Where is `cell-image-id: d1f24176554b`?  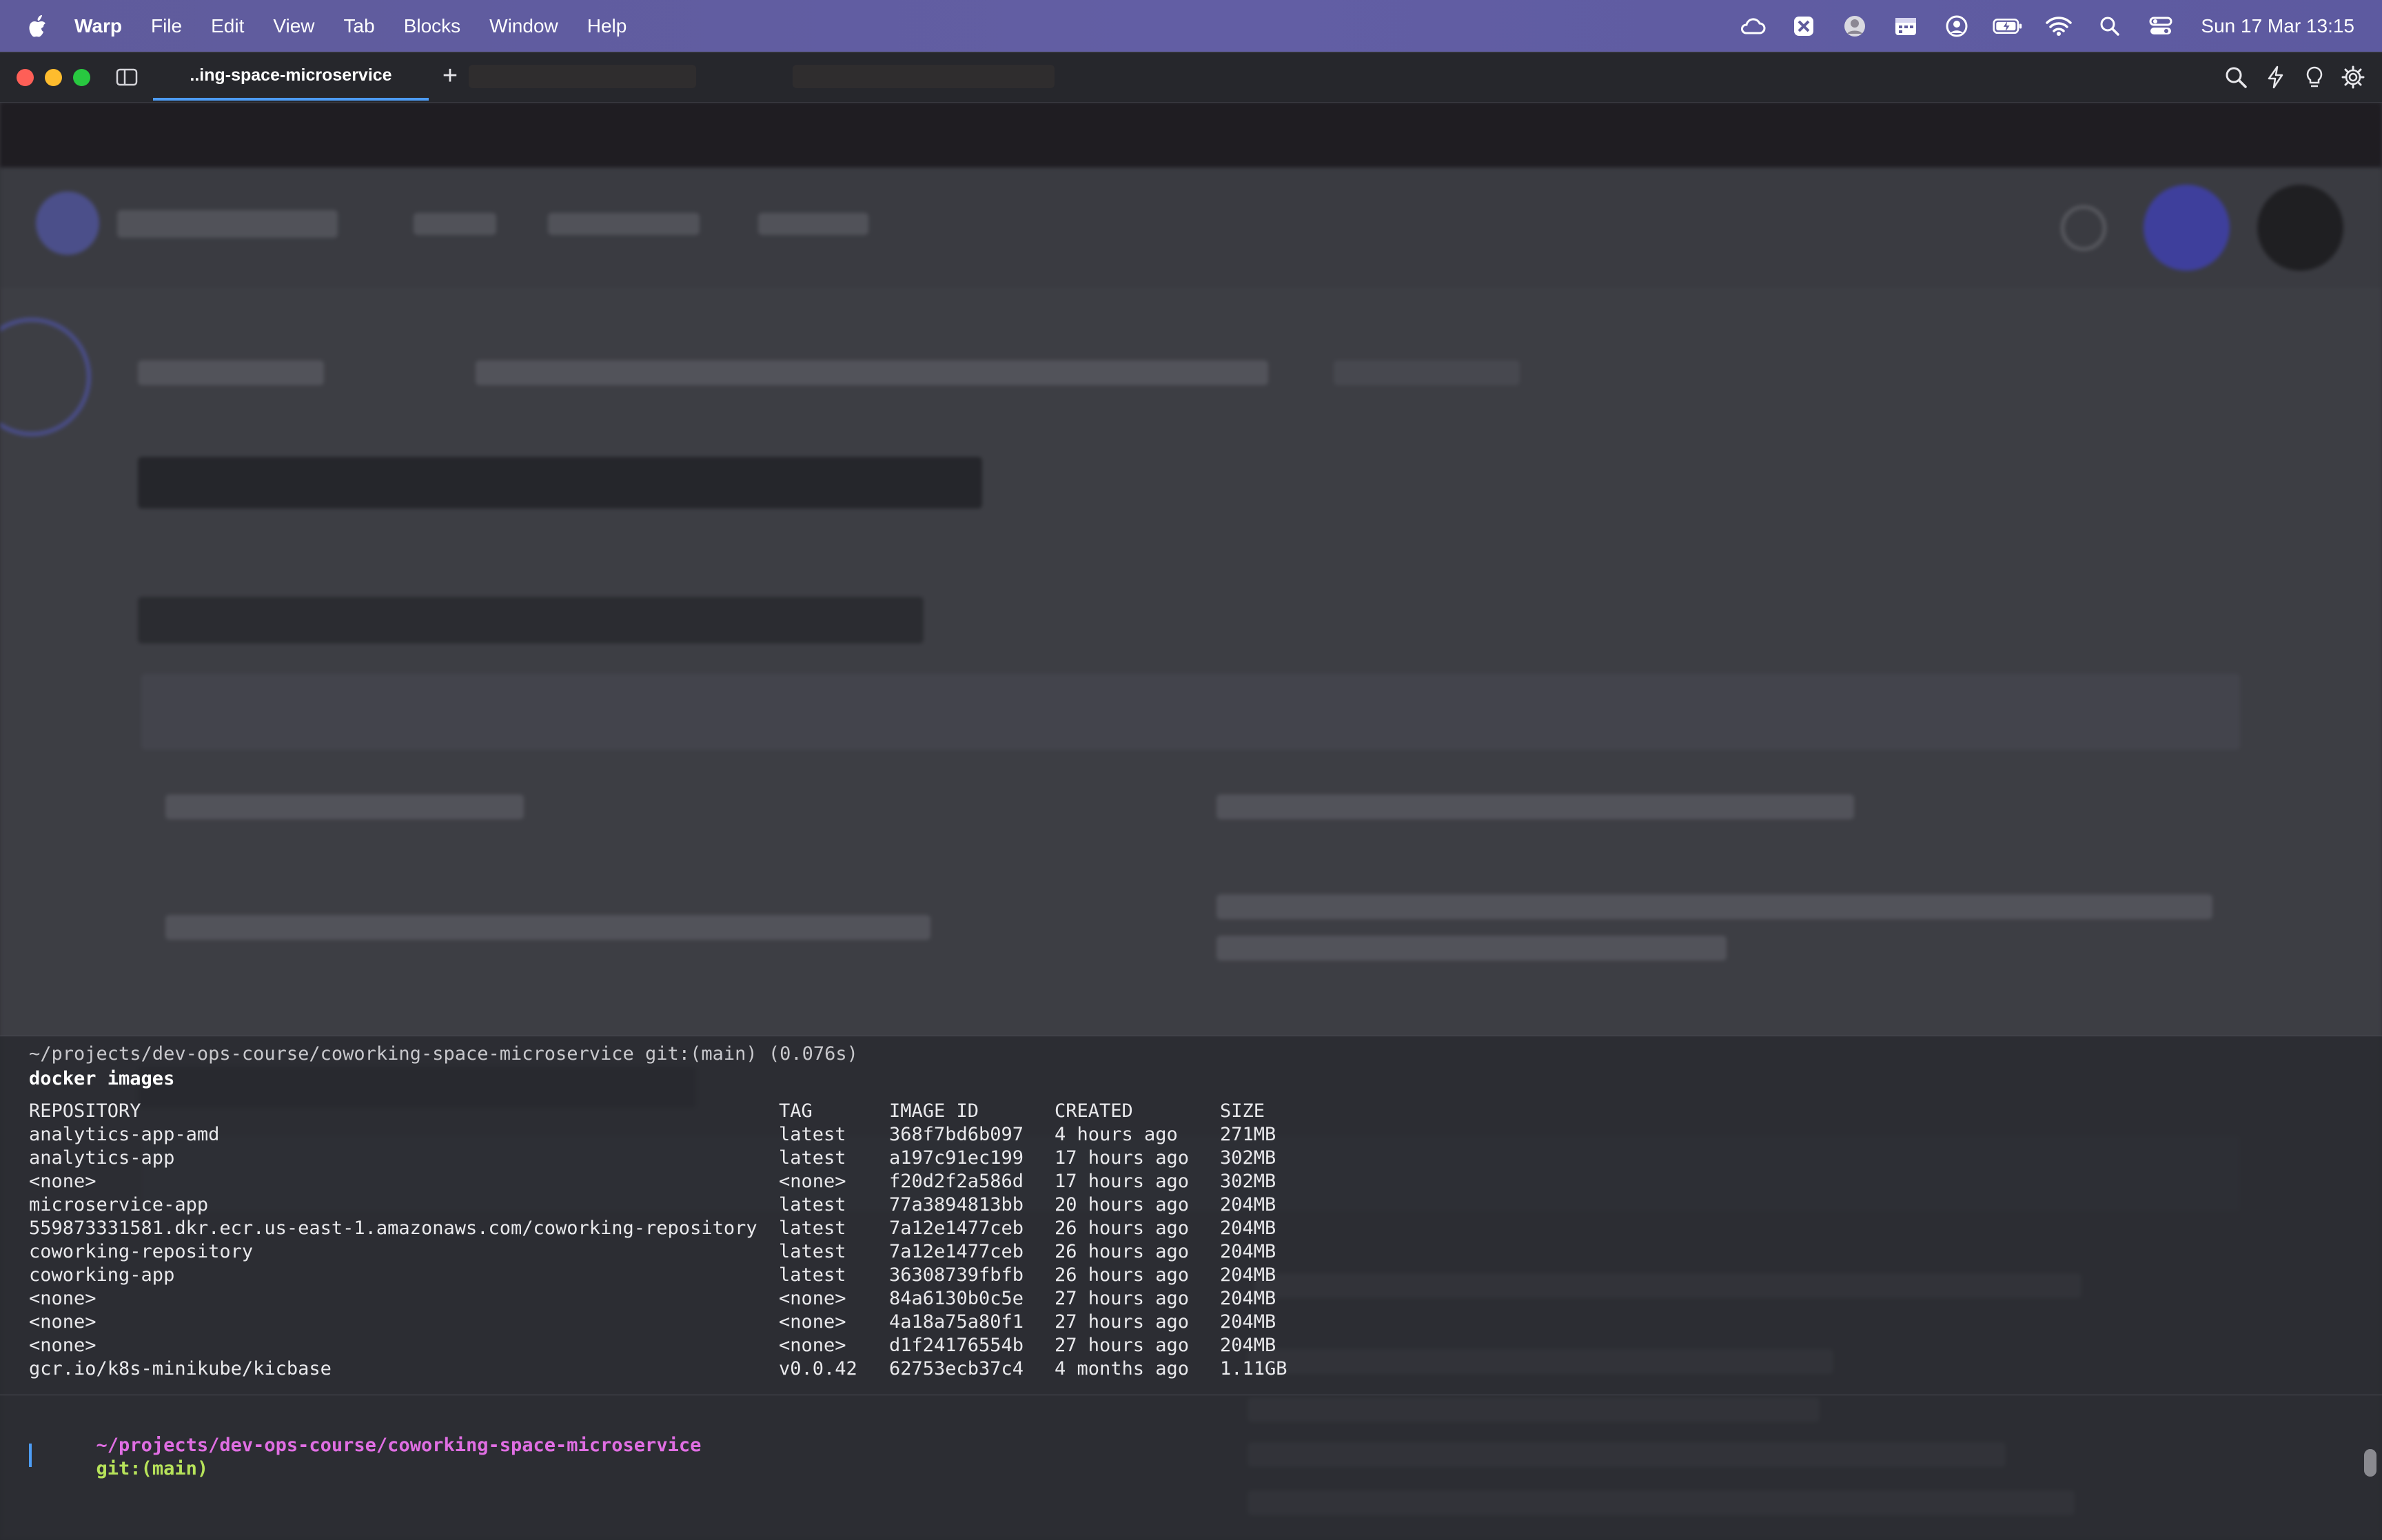 cell-image-id: d1f24176554b is located at coordinates (957, 1345).